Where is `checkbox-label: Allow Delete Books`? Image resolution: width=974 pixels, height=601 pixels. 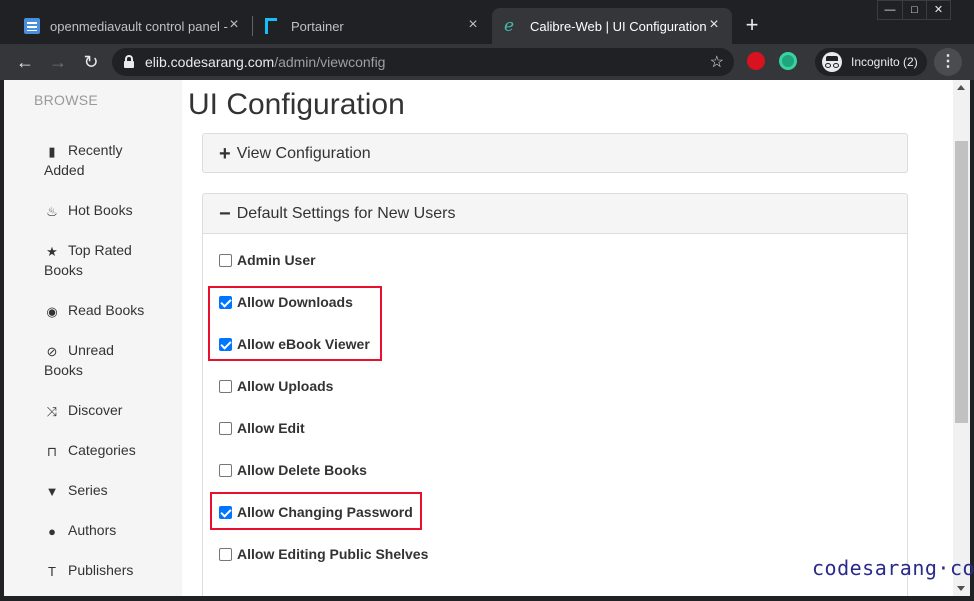 checkbox-label: Allow Delete Books is located at coordinates (302, 470).